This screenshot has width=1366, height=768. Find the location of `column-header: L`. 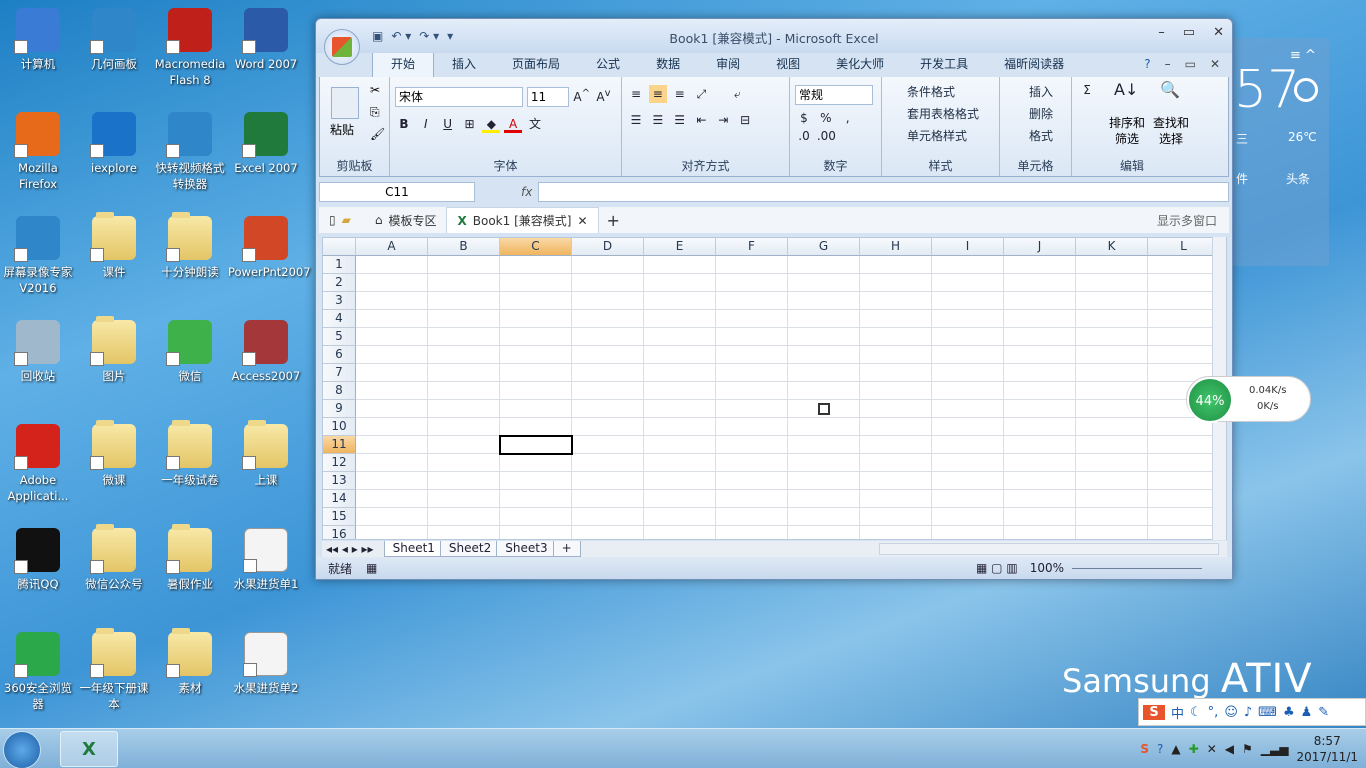

column-header: L is located at coordinates (1184, 247).